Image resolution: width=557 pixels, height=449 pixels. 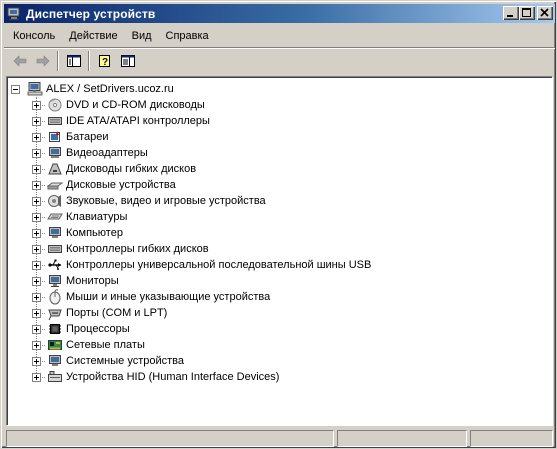 I want to click on ide-controller-icon, so click(x=55, y=121).